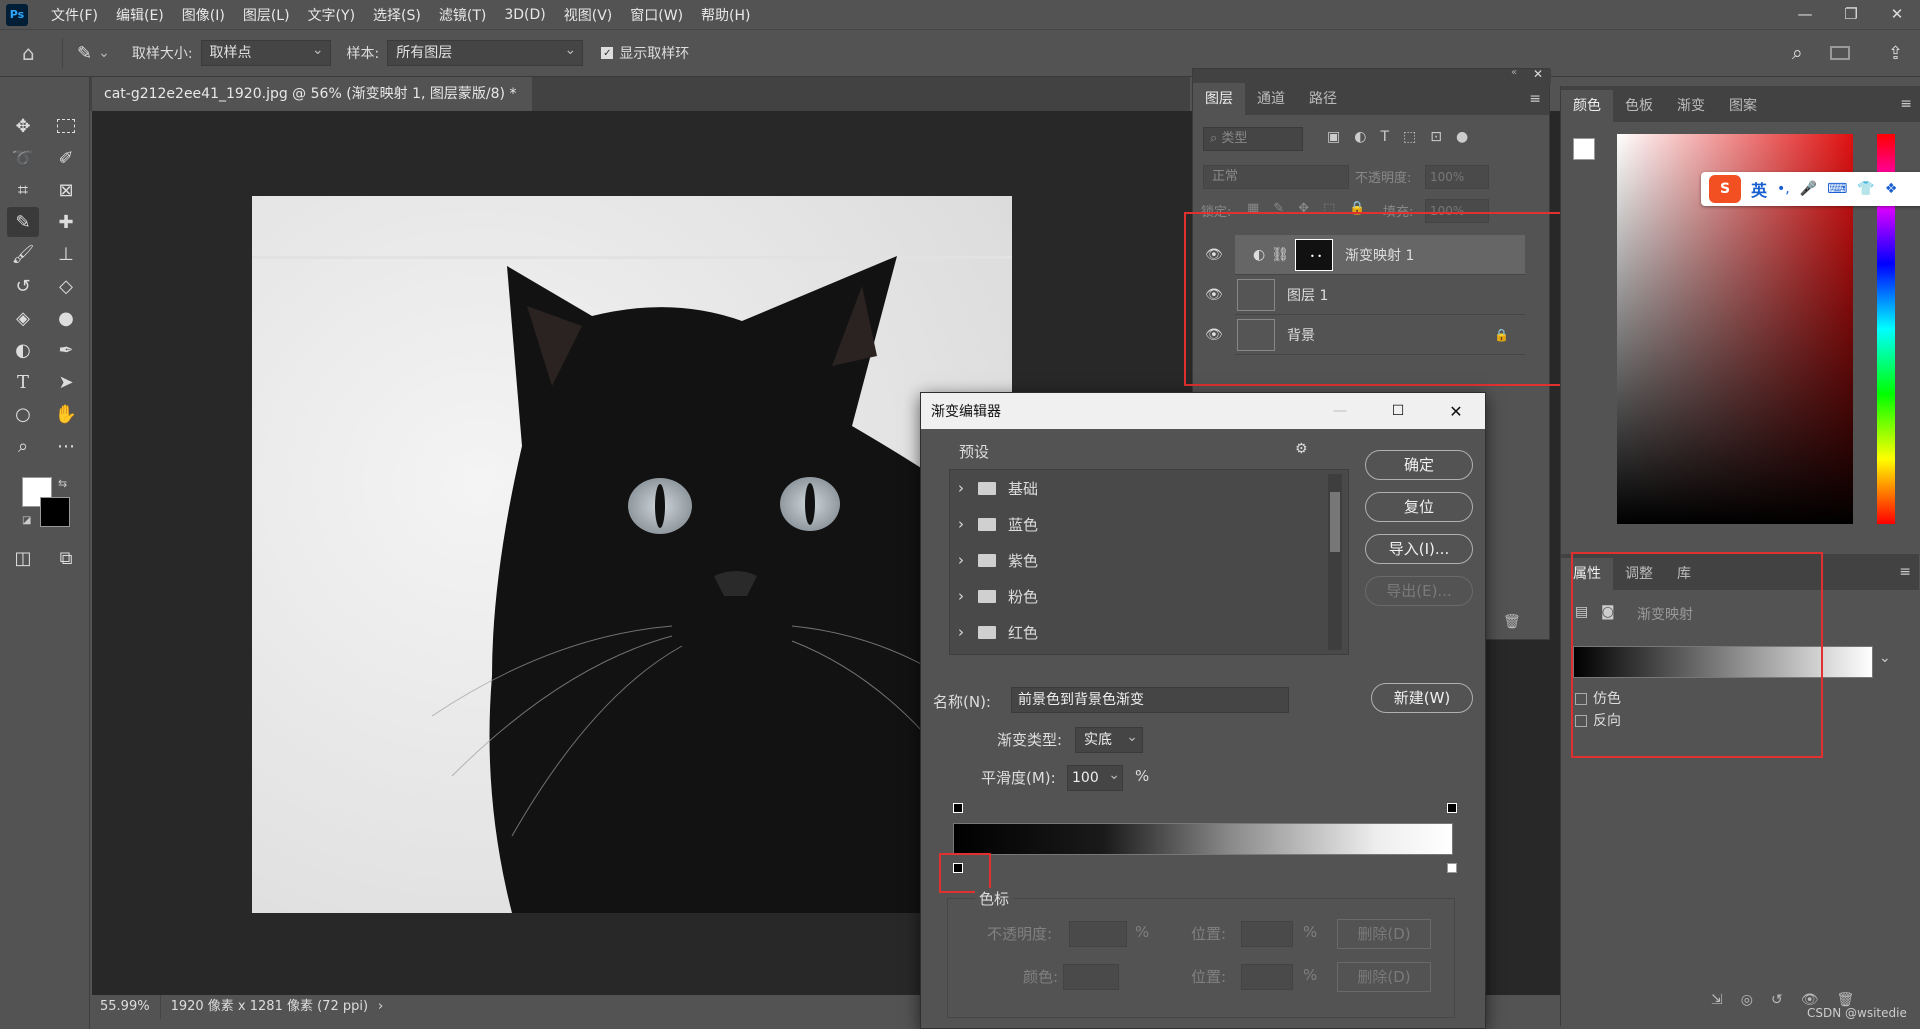 The width and height of the screenshot is (1920, 1029). I want to click on filter-shape-icon: ⬚, so click(1409, 137).